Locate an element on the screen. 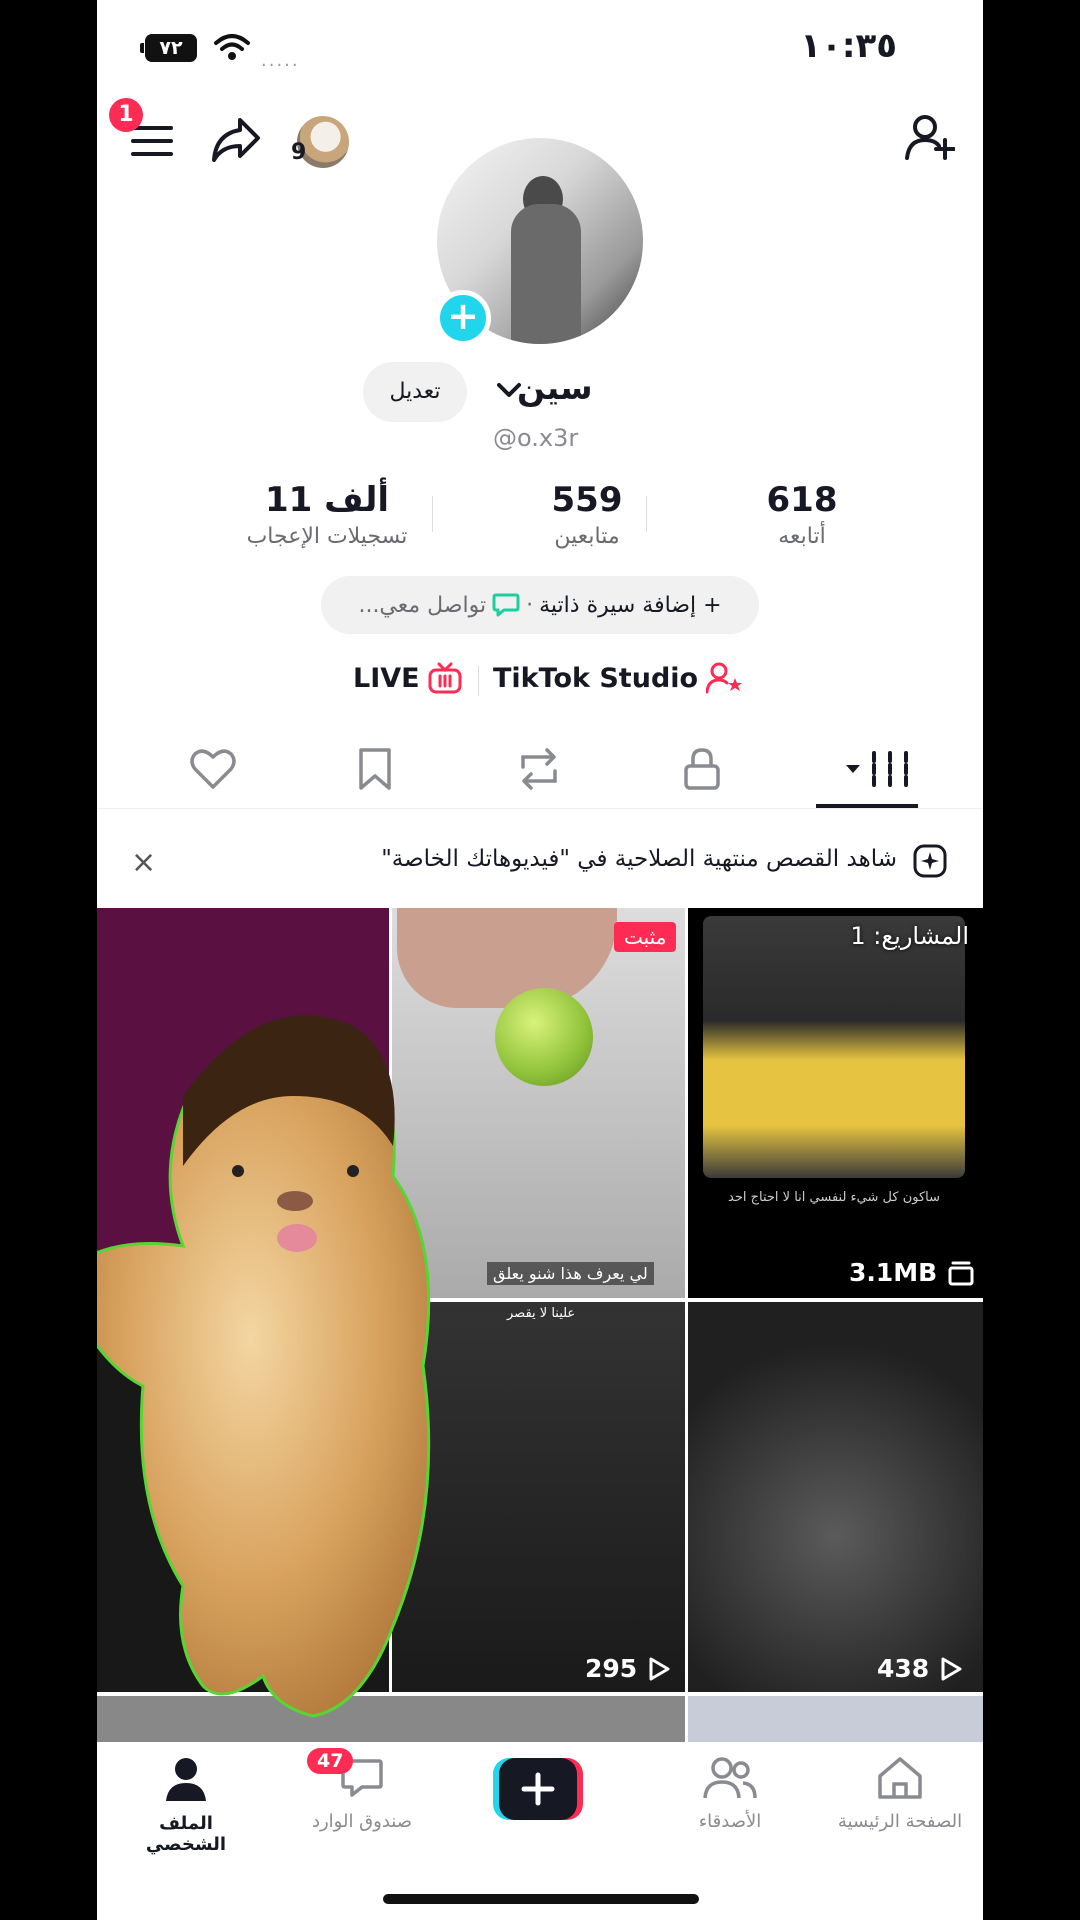 Image resolution: width=1080 pixels, height=1920 pixels. add-story-icon: + is located at coordinates (463, 318).